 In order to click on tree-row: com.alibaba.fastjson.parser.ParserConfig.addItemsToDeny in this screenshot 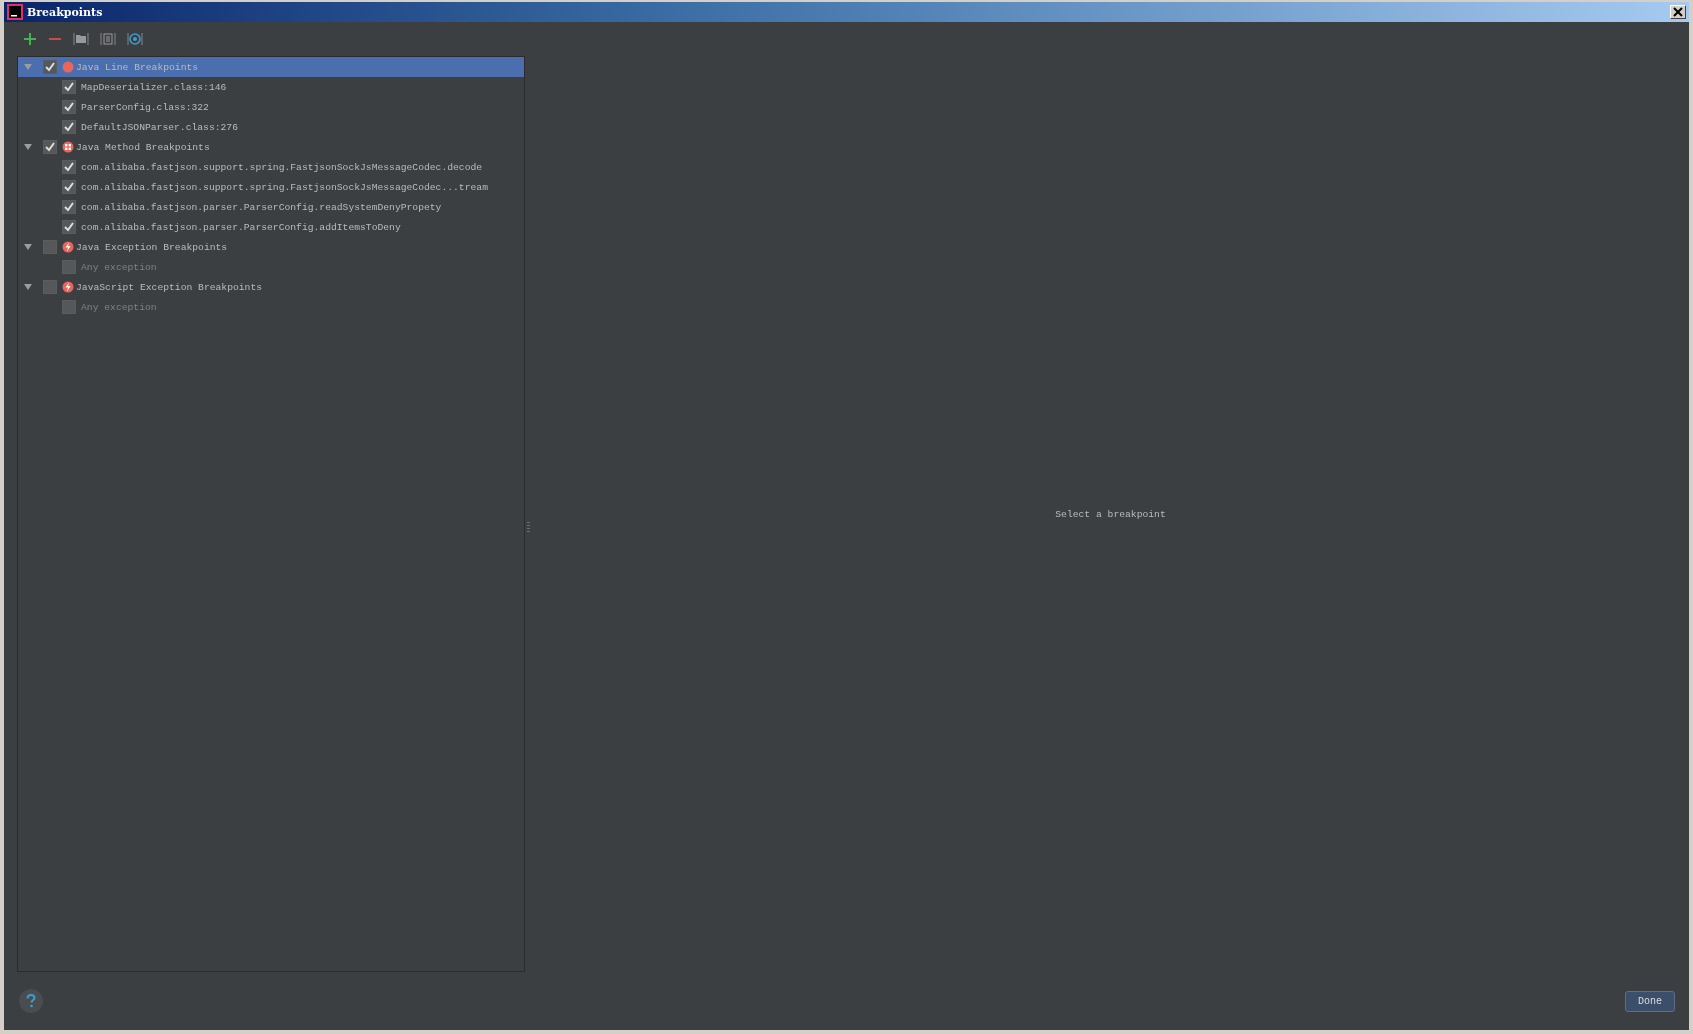, I will do `click(271, 227)`.